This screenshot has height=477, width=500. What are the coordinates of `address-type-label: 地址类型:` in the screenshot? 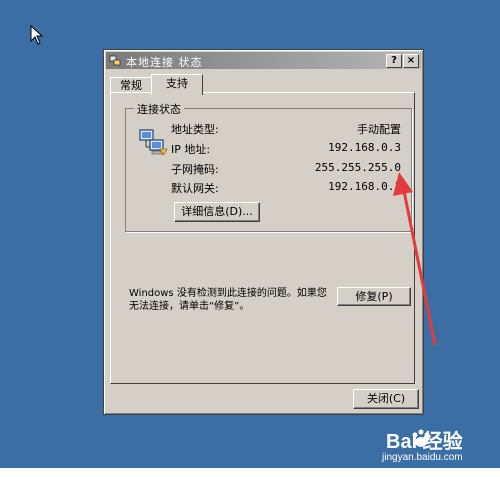 It's located at (195, 129).